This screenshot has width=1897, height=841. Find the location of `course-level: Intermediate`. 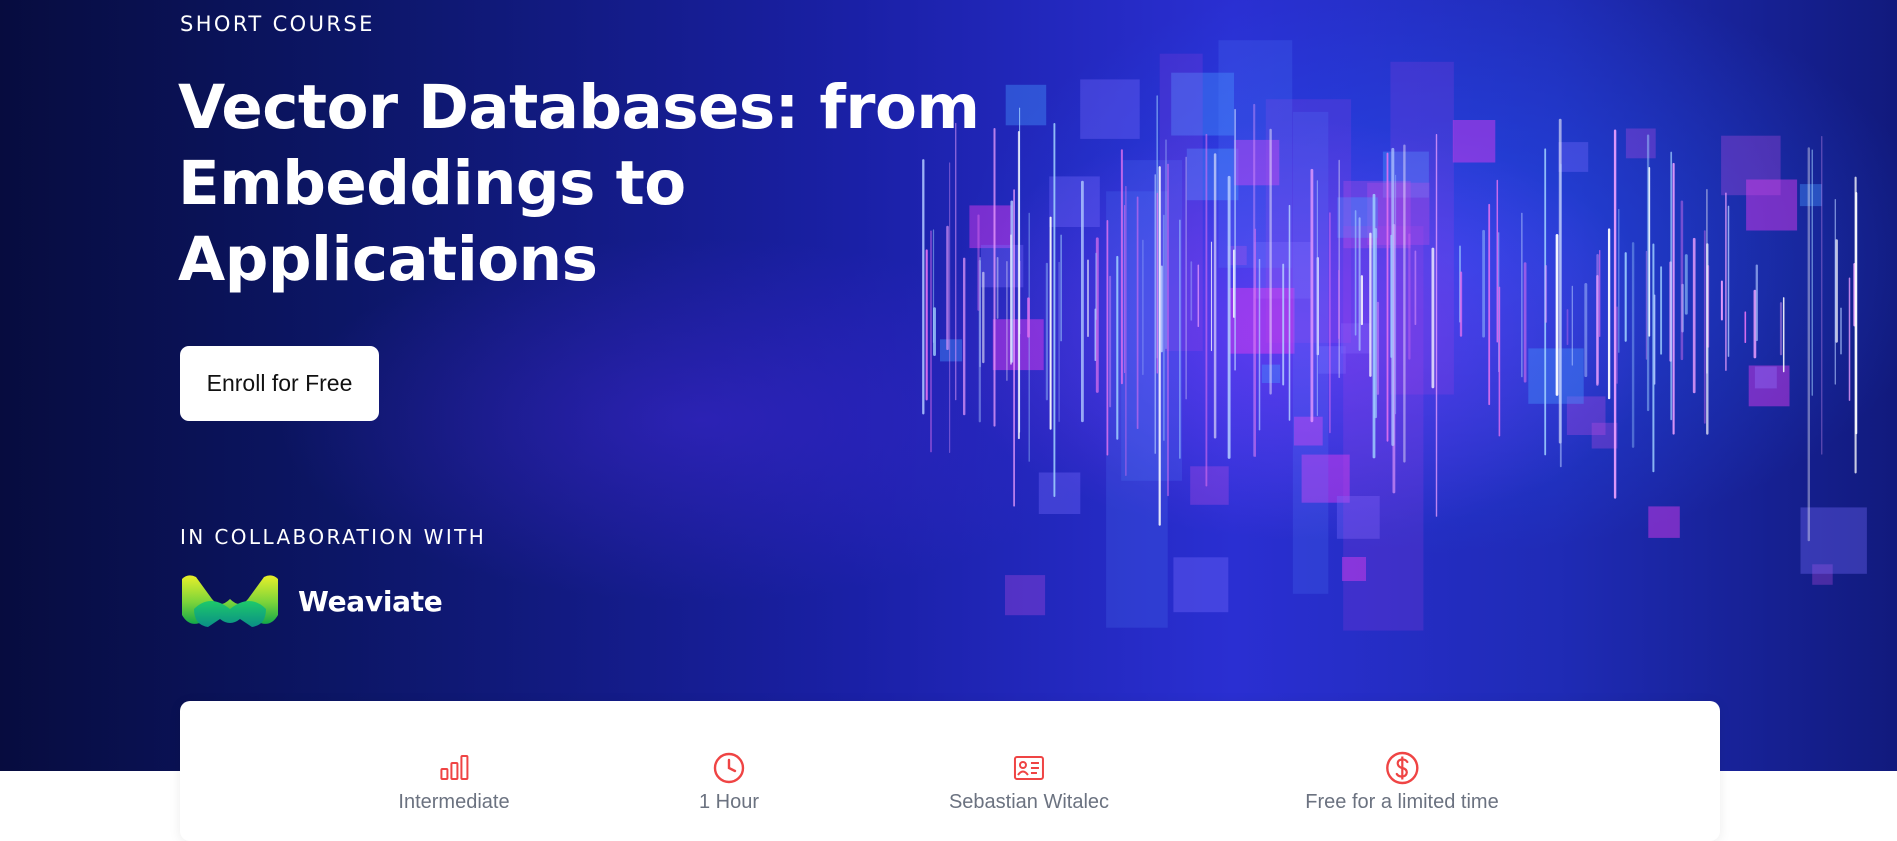

course-level: Intermediate is located at coordinates (454, 782).